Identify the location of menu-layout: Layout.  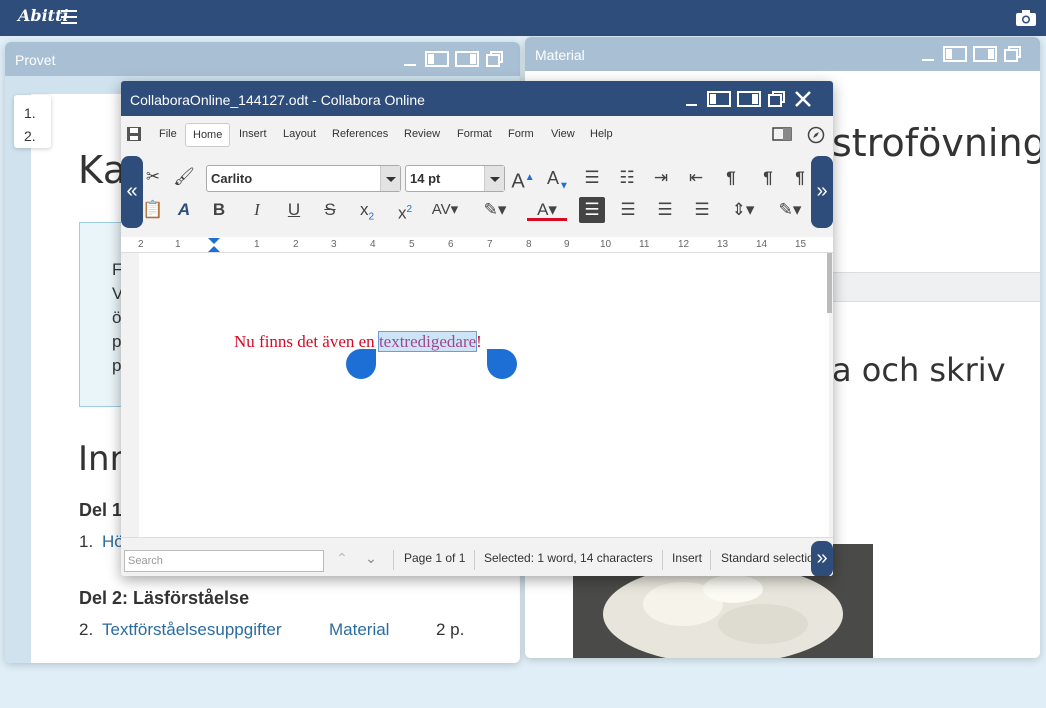
(299, 134).